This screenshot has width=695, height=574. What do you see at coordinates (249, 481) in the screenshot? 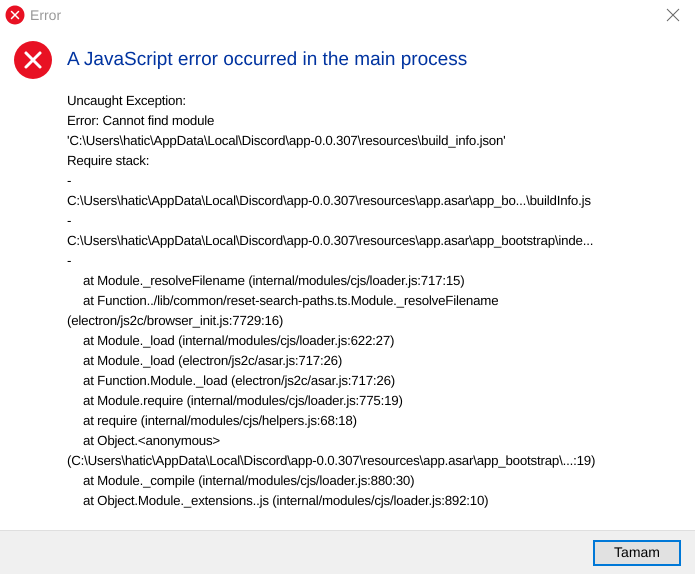
I see `message-line: at Module._compile (internal/modules/cjs/loader.js:880:30)` at bounding box center [249, 481].